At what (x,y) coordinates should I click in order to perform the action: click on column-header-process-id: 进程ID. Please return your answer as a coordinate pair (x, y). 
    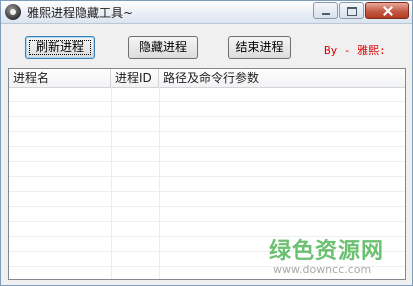
    Looking at the image, I should click on (135, 78).